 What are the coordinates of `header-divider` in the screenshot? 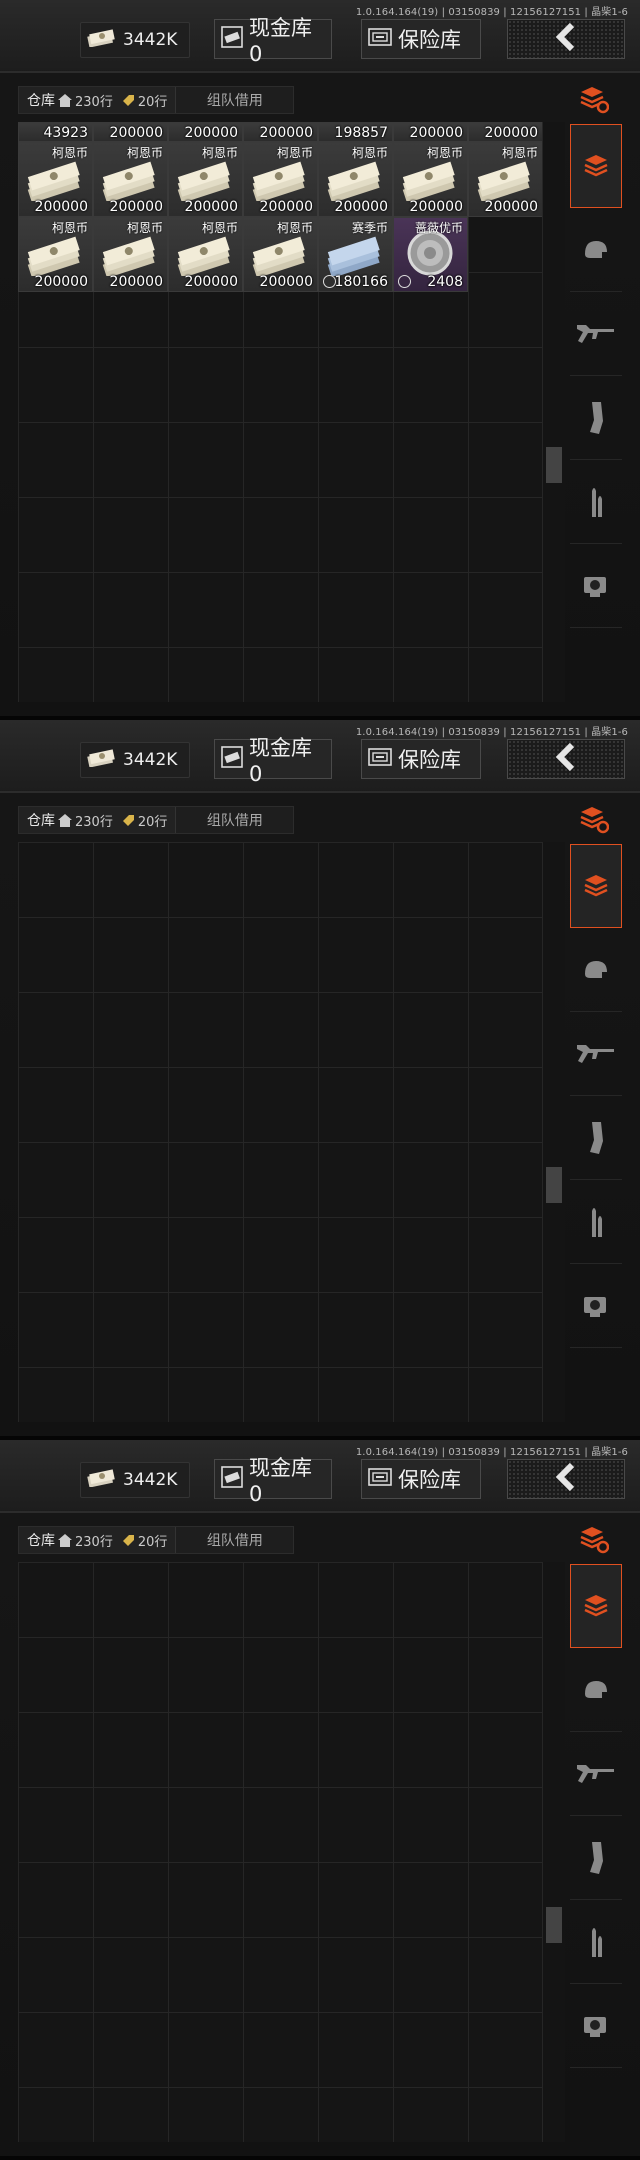 It's located at (320, 792).